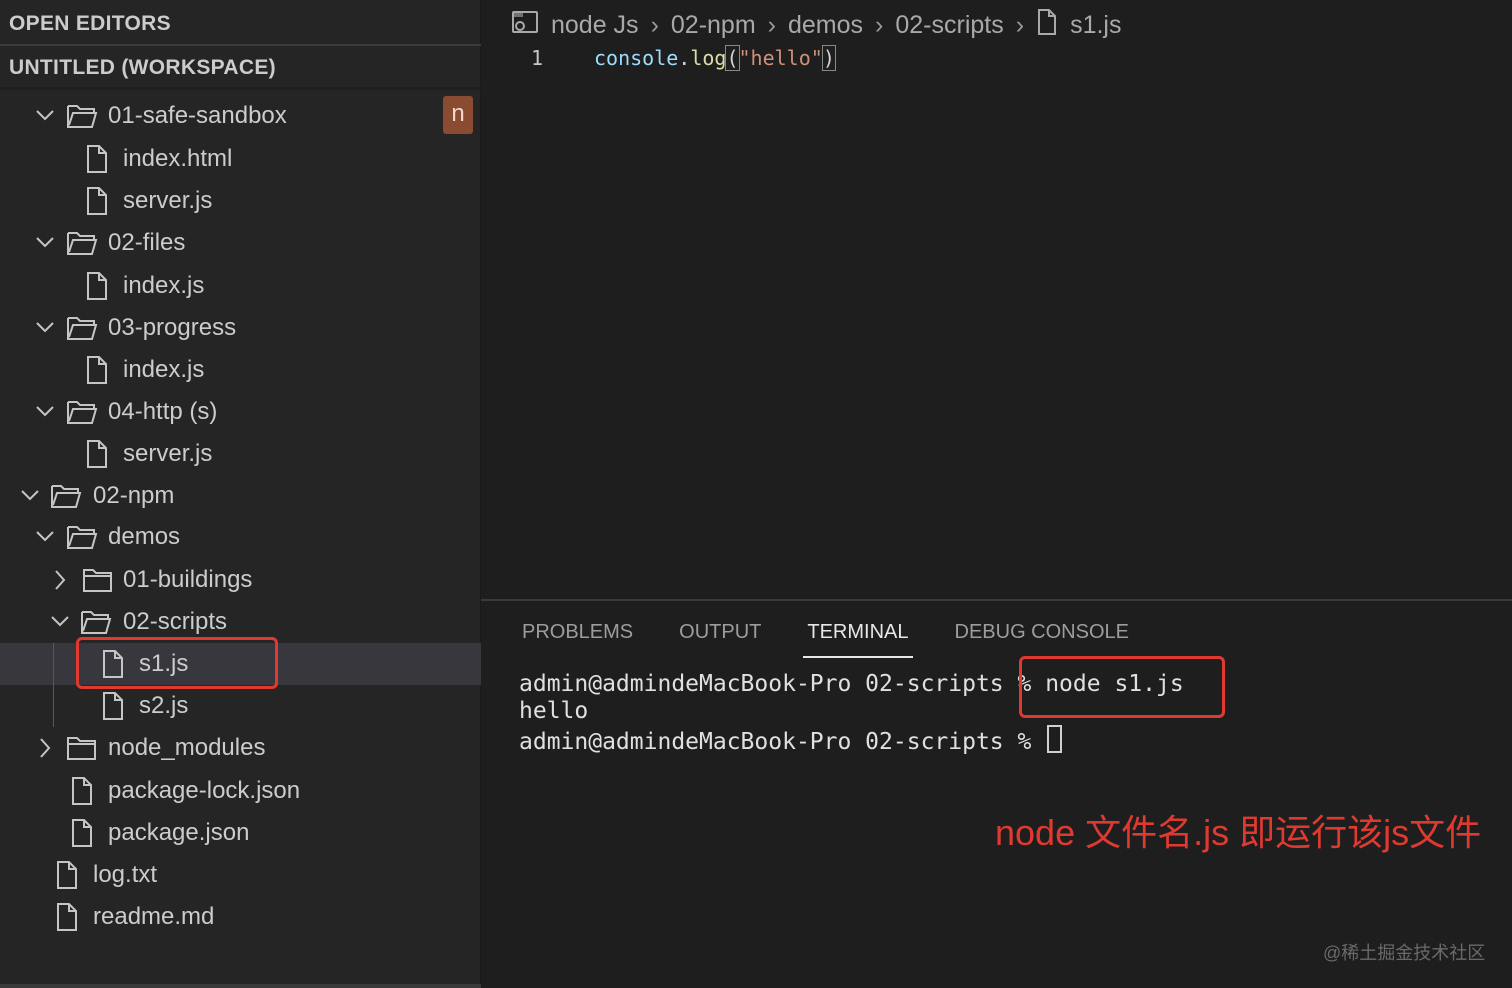 Image resolution: width=1512 pixels, height=988 pixels. What do you see at coordinates (1238, 832) in the screenshot?
I see `annotation-text: node 文件名.js 即运行该js文件` at bounding box center [1238, 832].